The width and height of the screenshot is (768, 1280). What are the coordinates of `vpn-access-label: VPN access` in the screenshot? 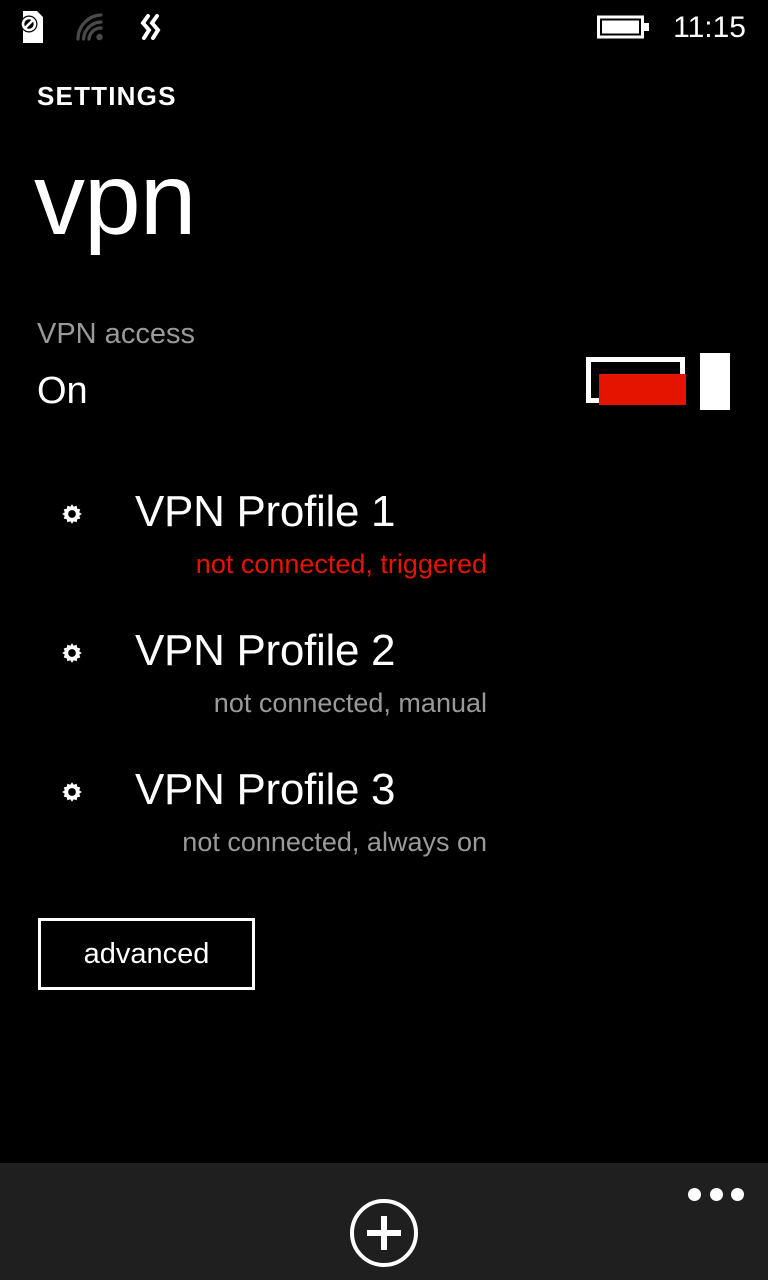 It's located at (116, 334).